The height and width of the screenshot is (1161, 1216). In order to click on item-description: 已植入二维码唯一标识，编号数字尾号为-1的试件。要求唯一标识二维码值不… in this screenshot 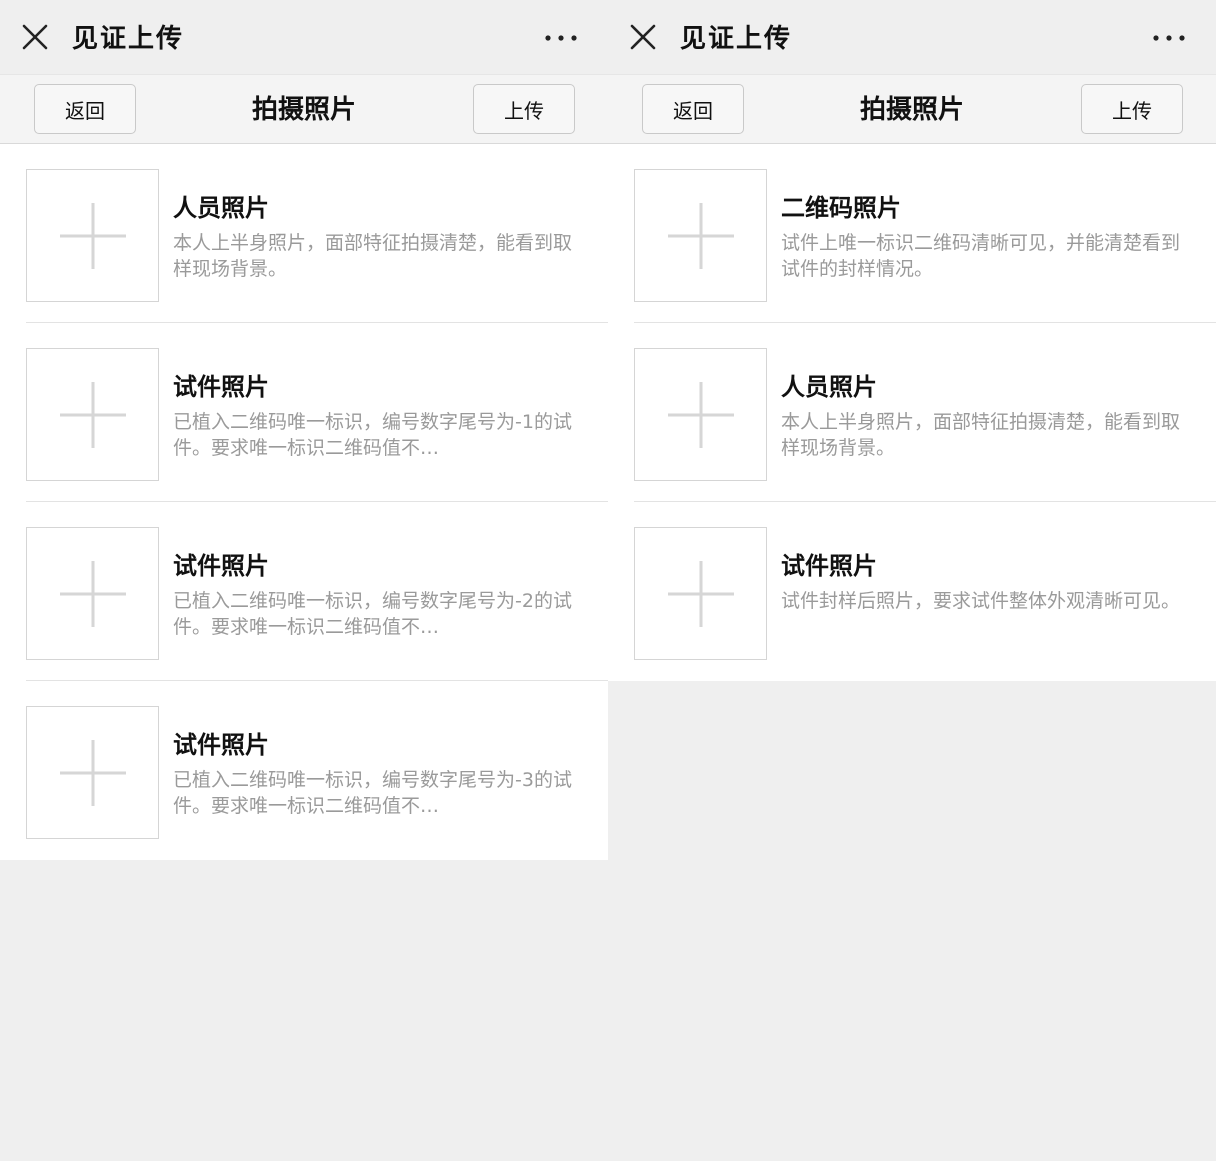, I will do `click(372, 435)`.